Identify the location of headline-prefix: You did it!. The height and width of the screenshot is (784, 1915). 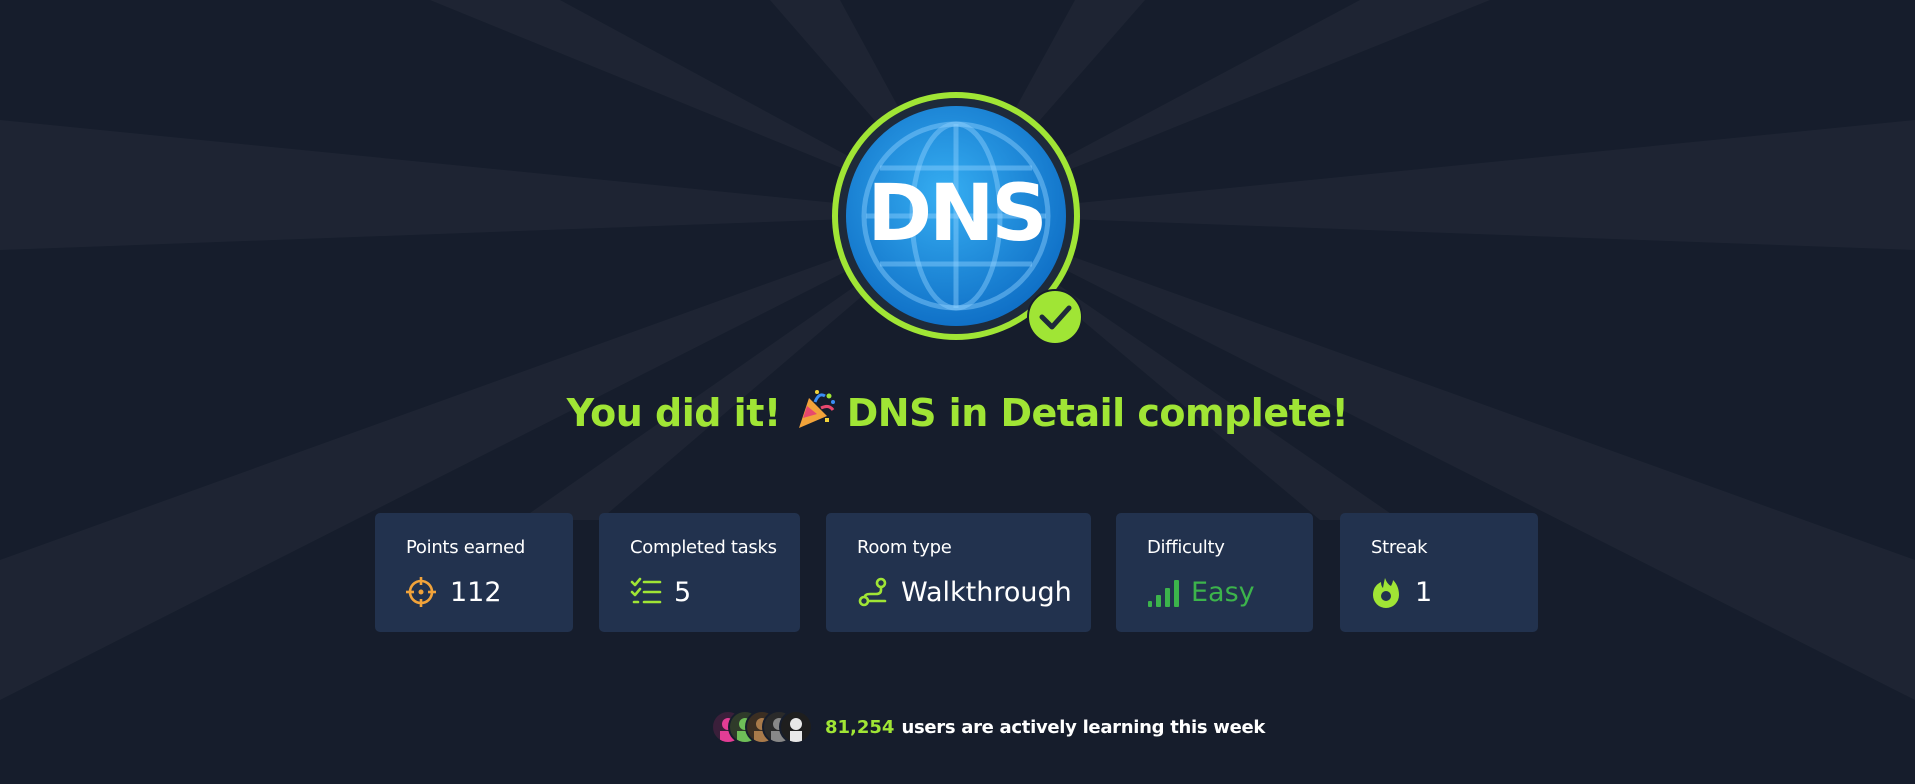
(674, 413).